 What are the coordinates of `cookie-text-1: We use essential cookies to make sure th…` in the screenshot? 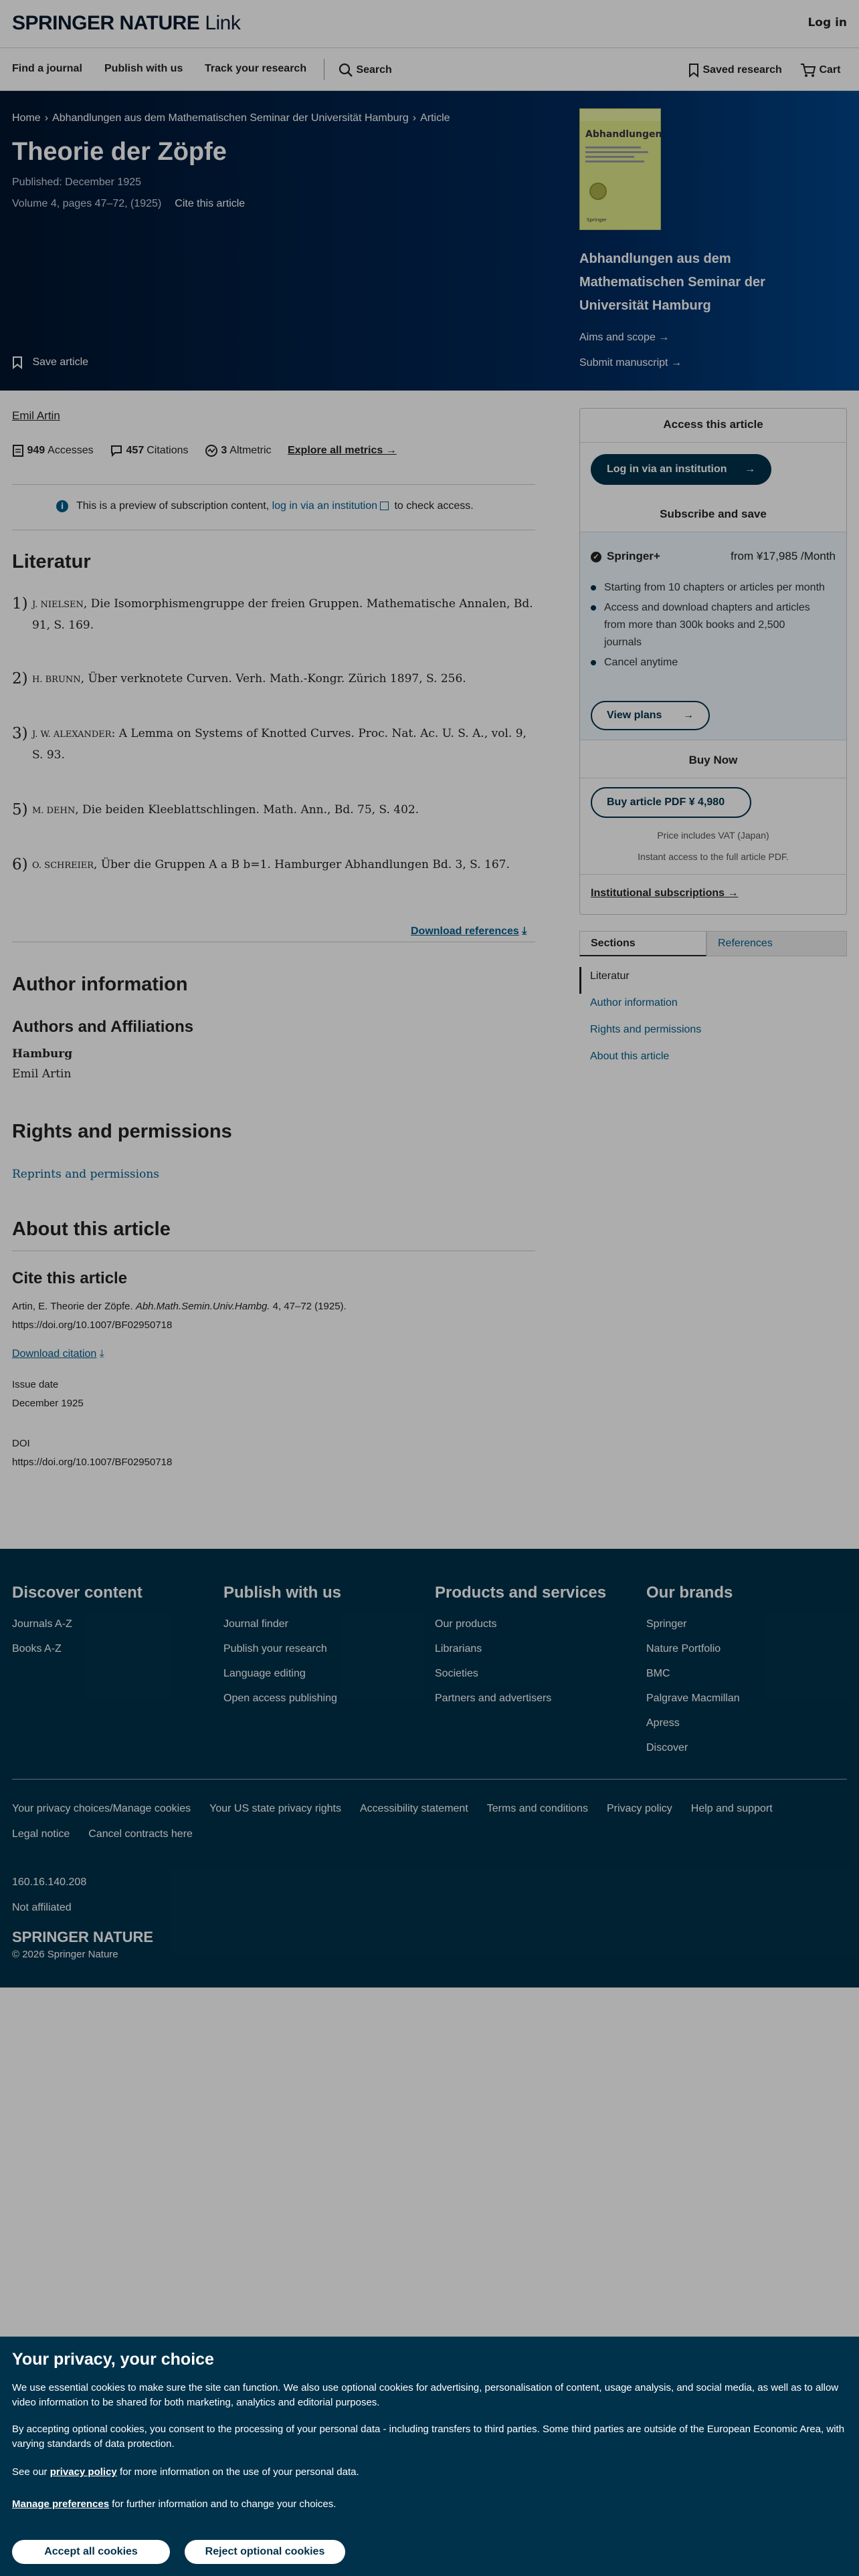 It's located at (426, 2395).